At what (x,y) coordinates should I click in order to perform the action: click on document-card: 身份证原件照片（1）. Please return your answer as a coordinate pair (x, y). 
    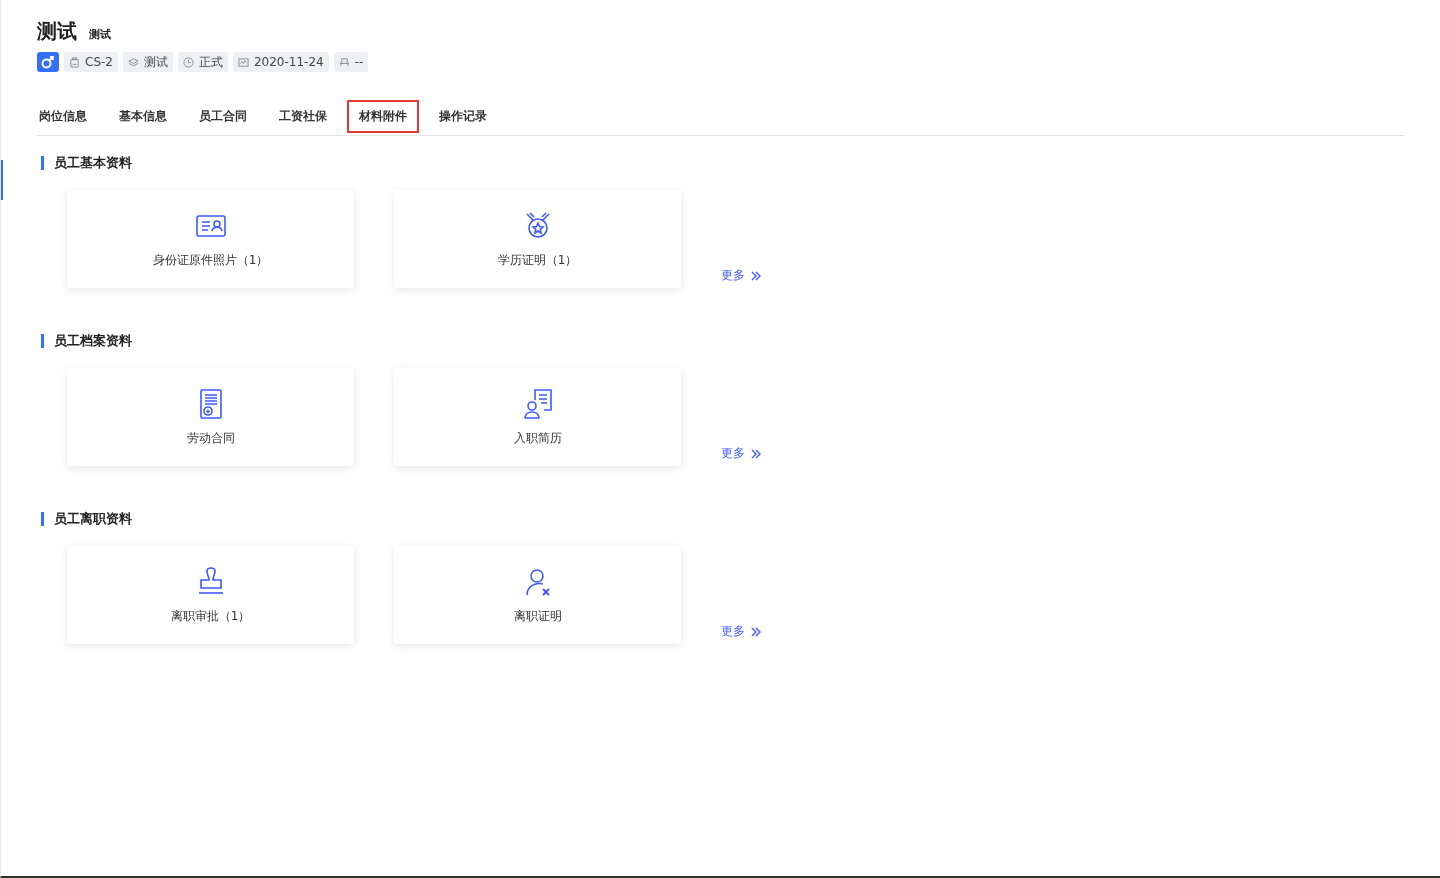
    Looking at the image, I should click on (210, 239).